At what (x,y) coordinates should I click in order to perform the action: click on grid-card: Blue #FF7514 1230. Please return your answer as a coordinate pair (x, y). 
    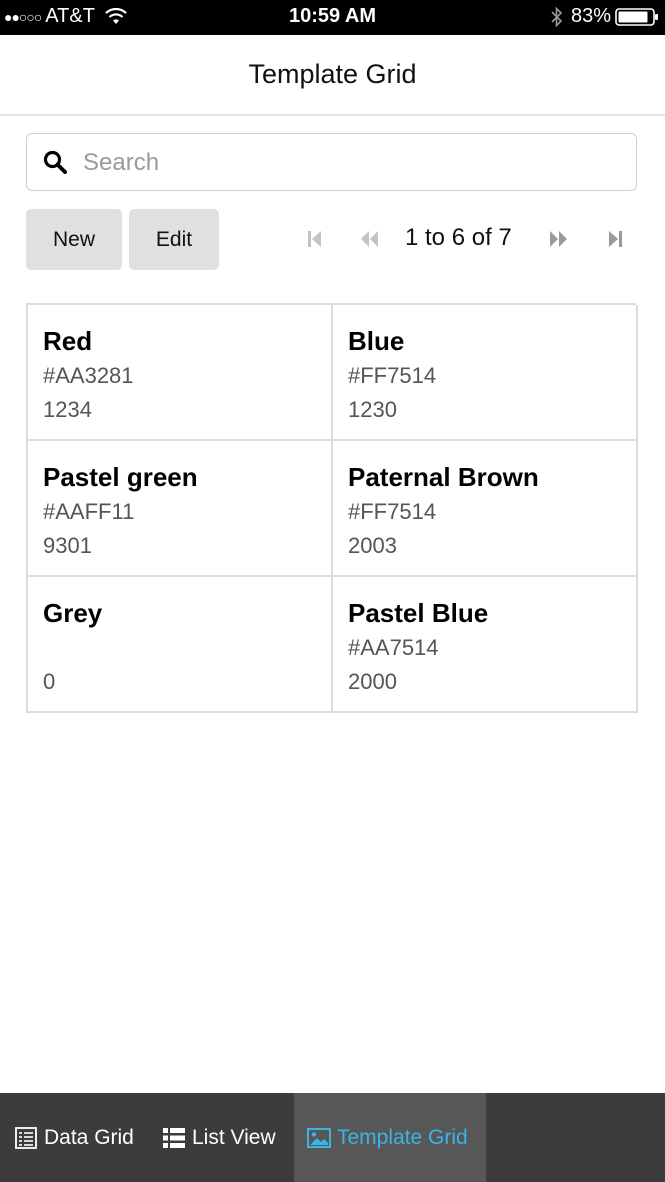
    Looking at the image, I should click on (485, 373).